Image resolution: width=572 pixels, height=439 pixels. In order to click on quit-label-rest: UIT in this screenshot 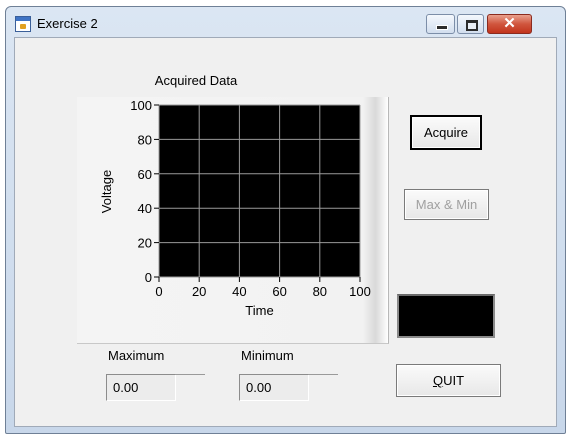, I will do `click(454, 380)`.